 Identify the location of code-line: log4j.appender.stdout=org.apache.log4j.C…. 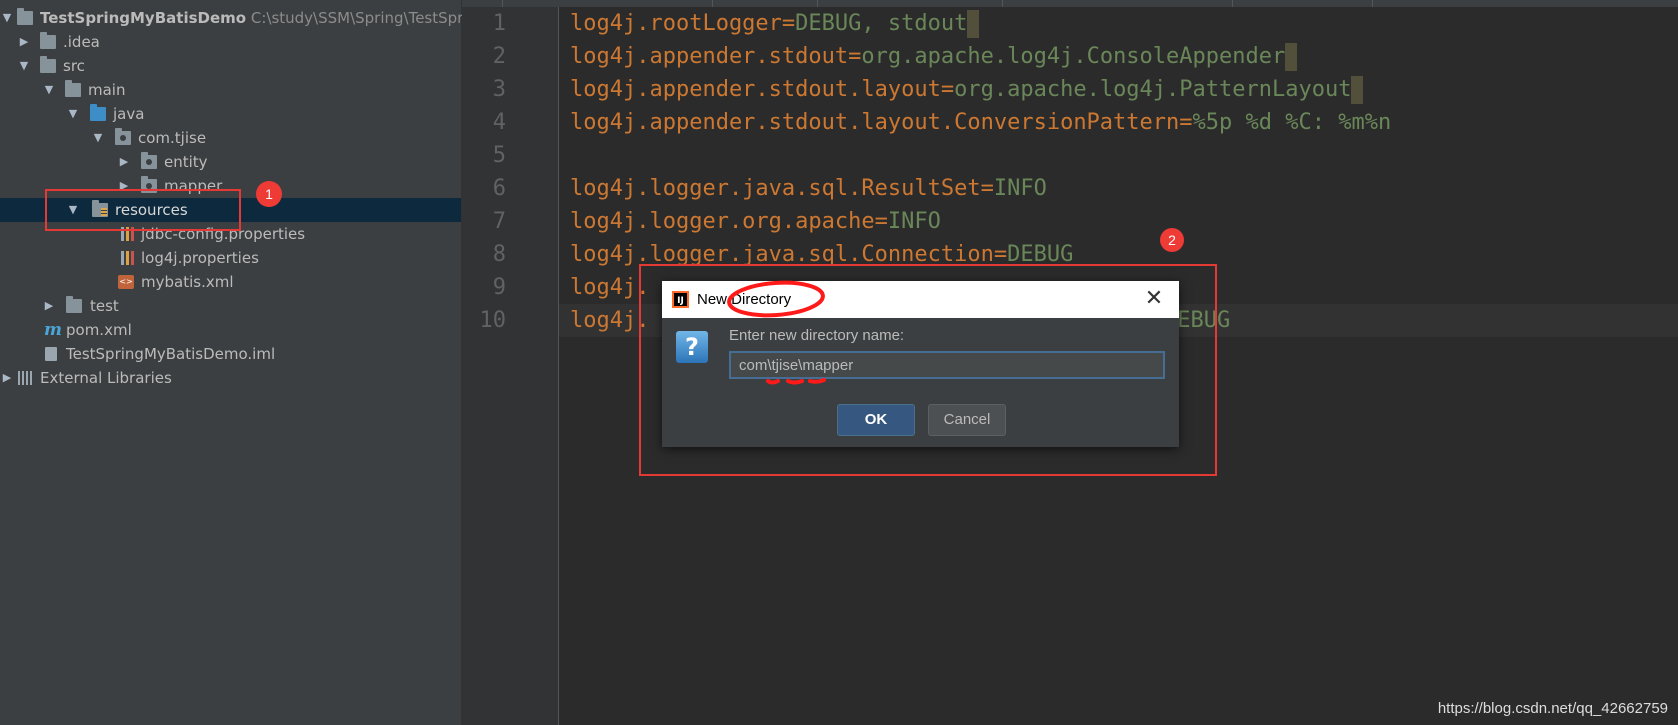
(934, 56).